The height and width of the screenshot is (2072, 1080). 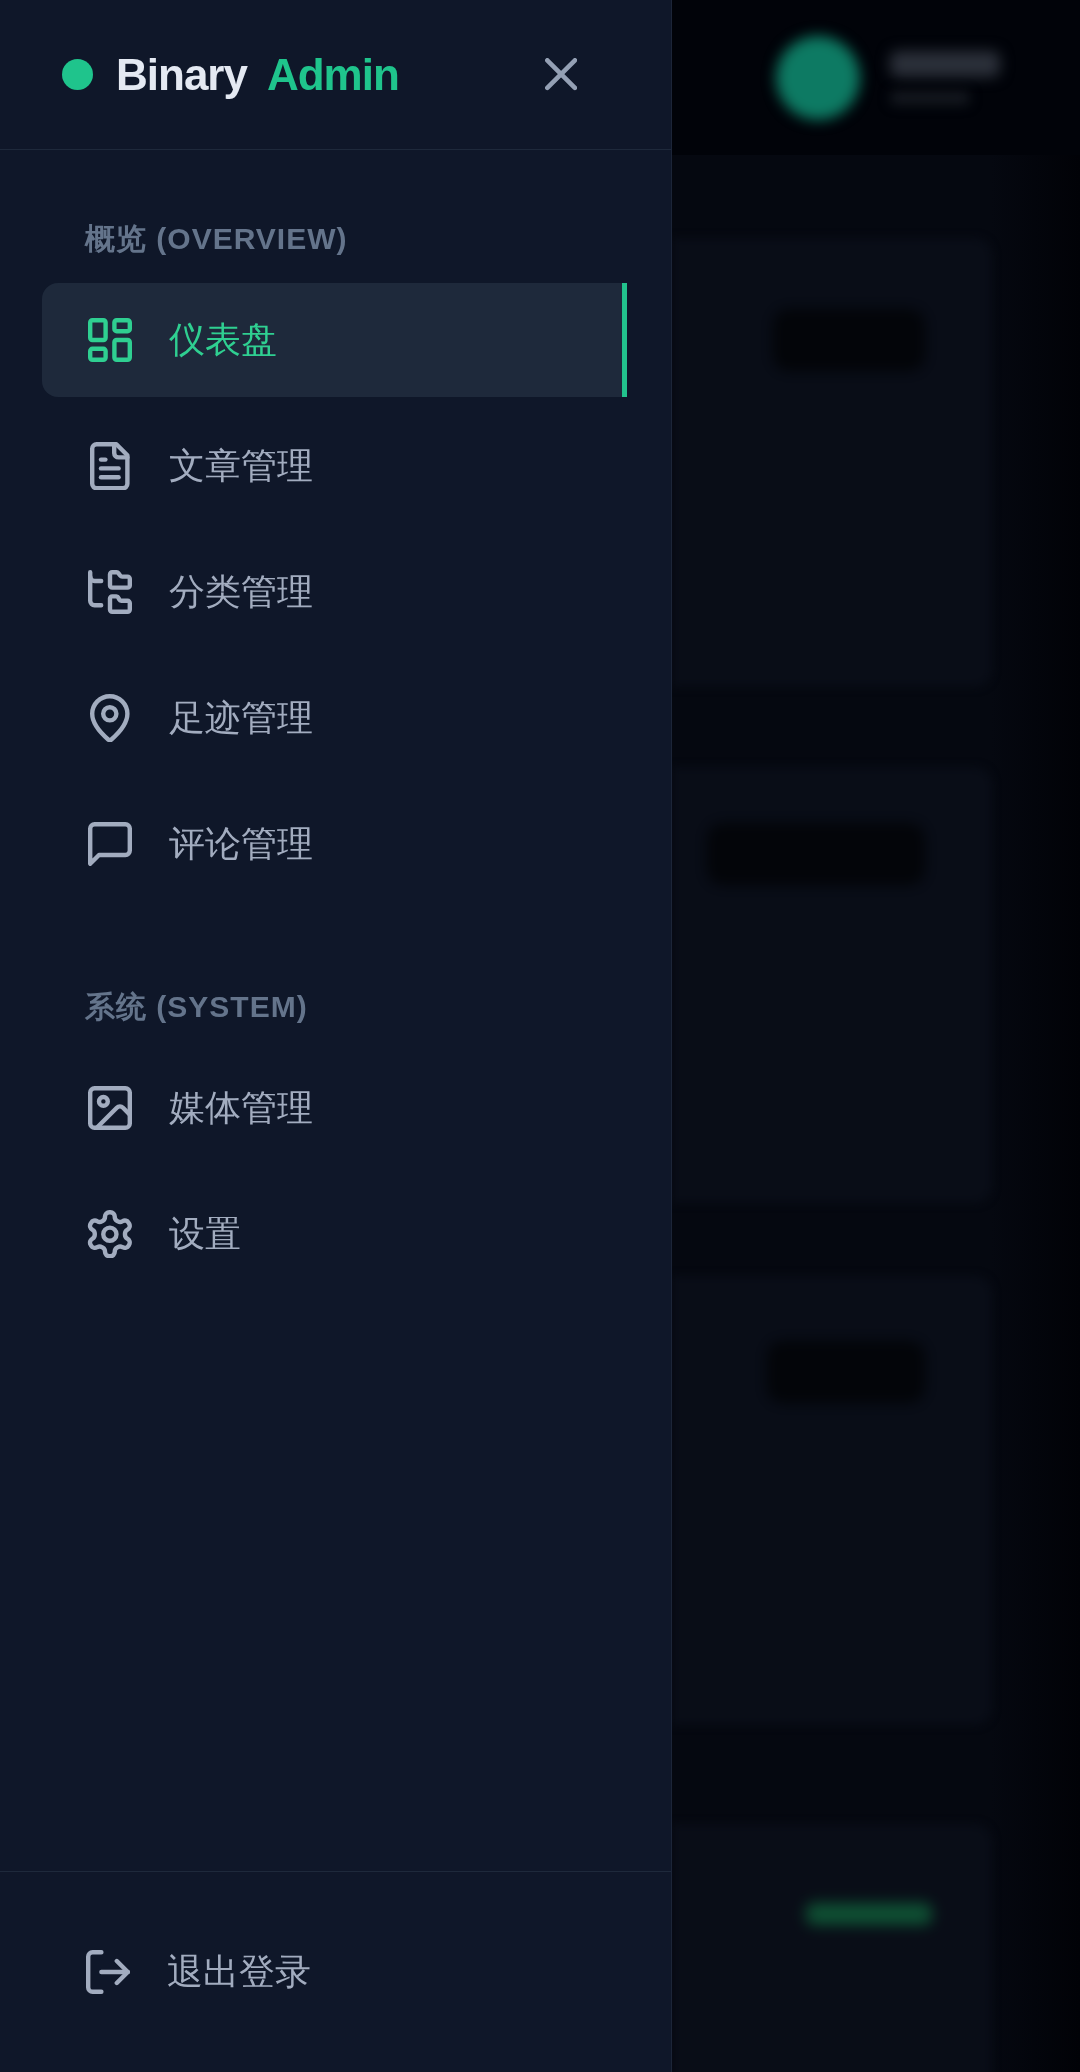 I want to click on logo-accent-text: Admin, so click(x=332, y=74).